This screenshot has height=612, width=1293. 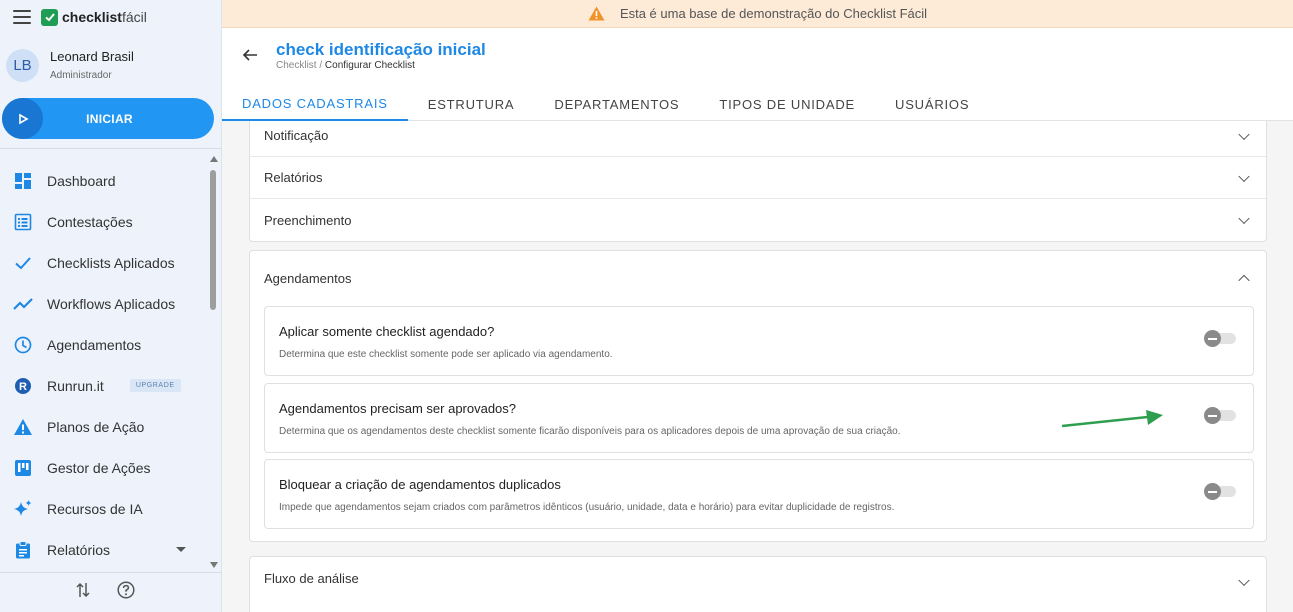 What do you see at coordinates (758, 578) in the screenshot?
I see `accordion-fluxo-de-analise: Fluxo de análise` at bounding box center [758, 578].